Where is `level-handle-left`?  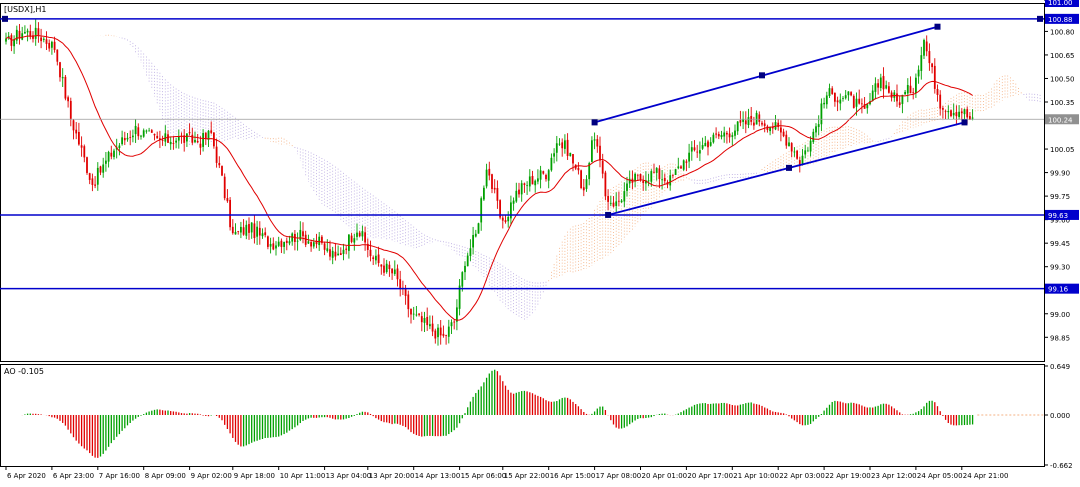 level-handle-left is located at coordinates (5, 18).